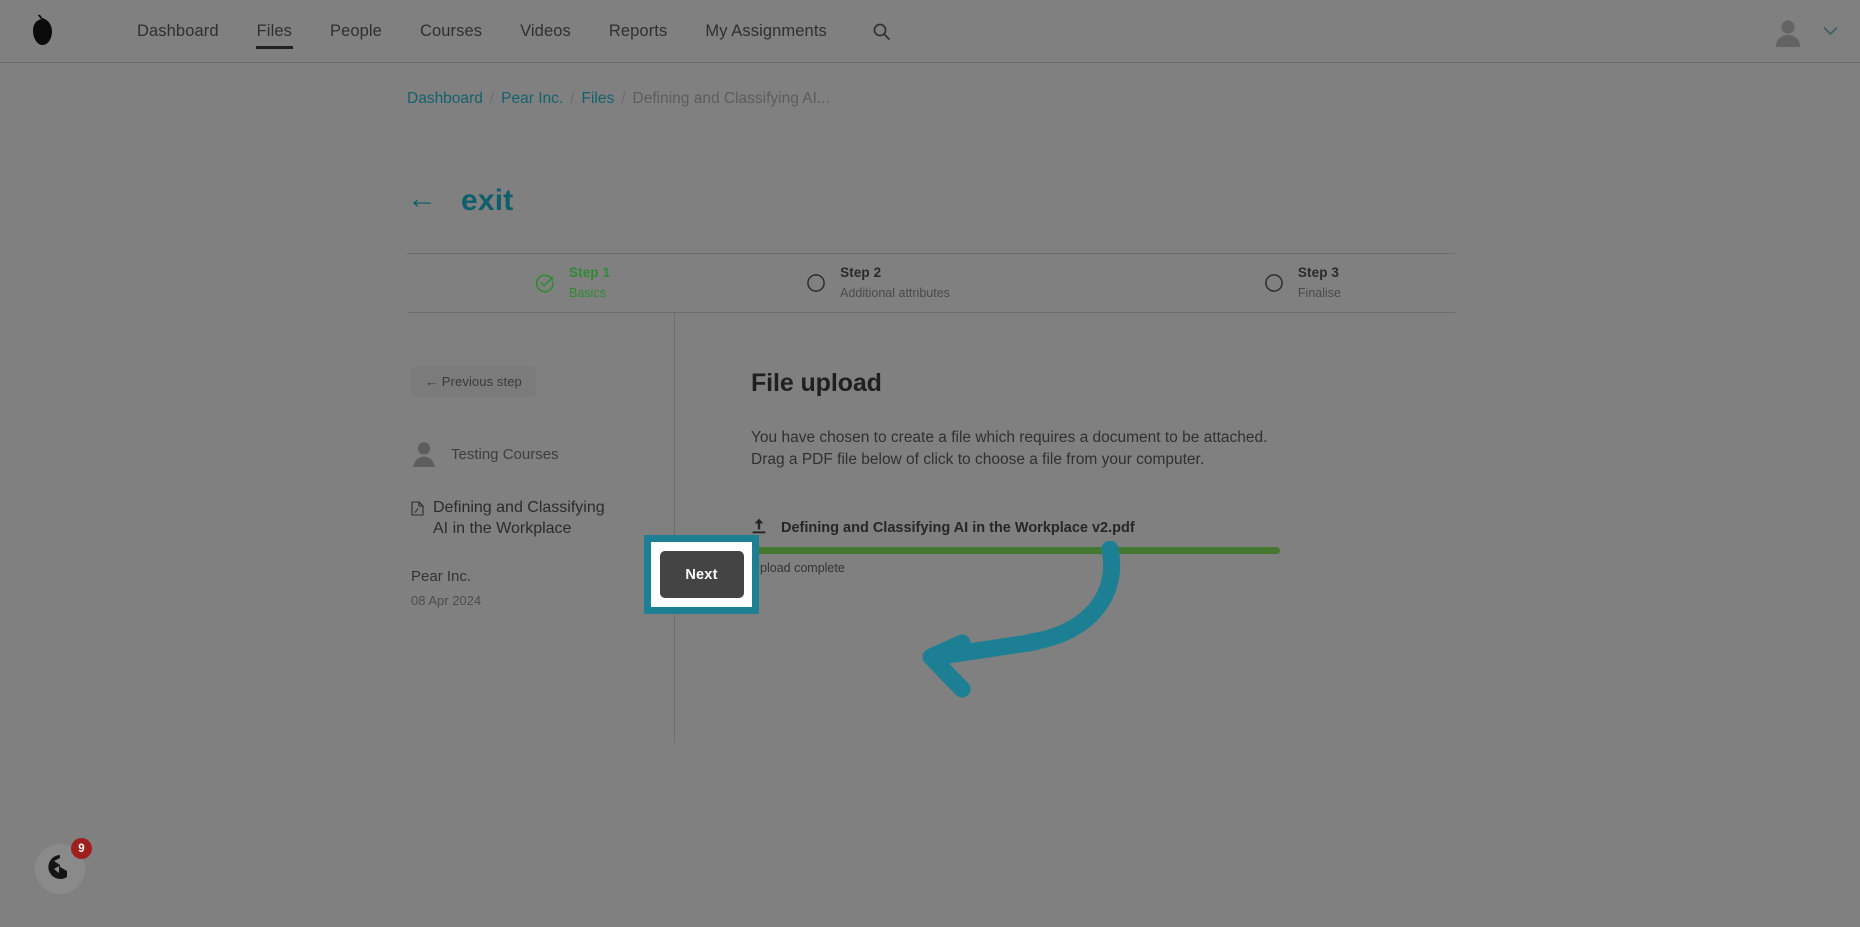 The width and height of the screenshot is (1860, 927). I want to click on document-date: 08 Apr 2024, so click(446, 600).